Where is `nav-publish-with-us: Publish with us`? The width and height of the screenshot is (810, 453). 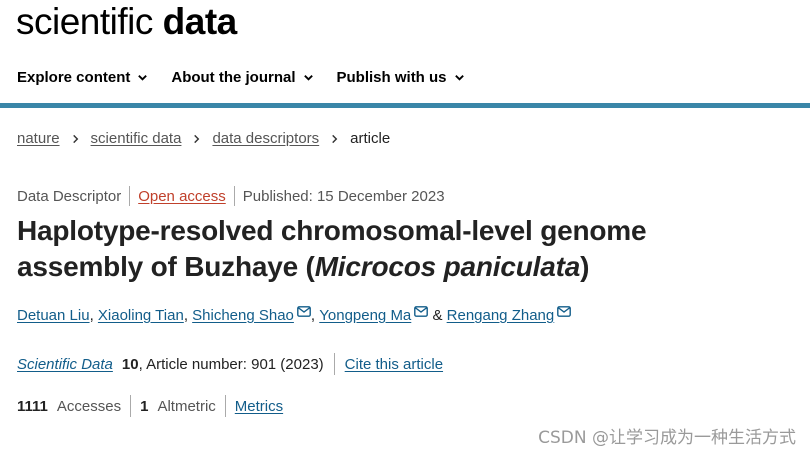 nav-publish-with-us: Publish with us is located at coordinates (401, 77).